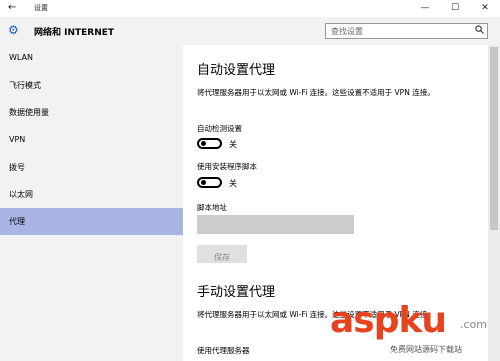  I want to click on settings-header: ⚙ 网络和 INTERNET 查找设置, so click(250, 31).